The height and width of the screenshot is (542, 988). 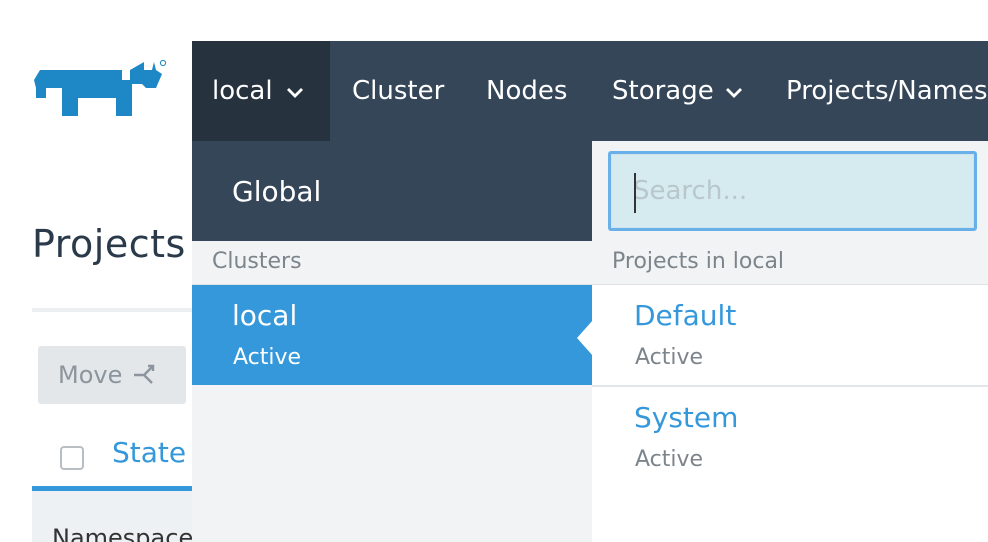 What do you see at coordinates (109, 244) in the screenshot?
I see `page-title: Projects` at bounding box center [109, 244].